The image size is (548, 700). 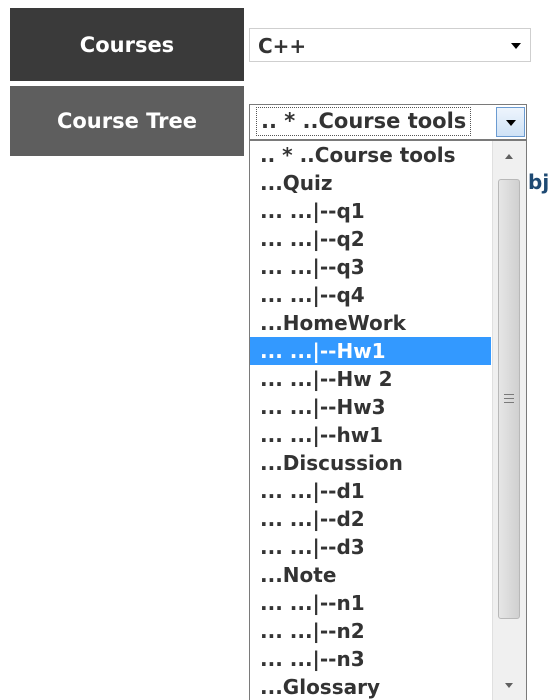 What do you see at coordinates (390, 45) in the screenshot?
I see `courses-select: C++` at bounding box center [390, 45].